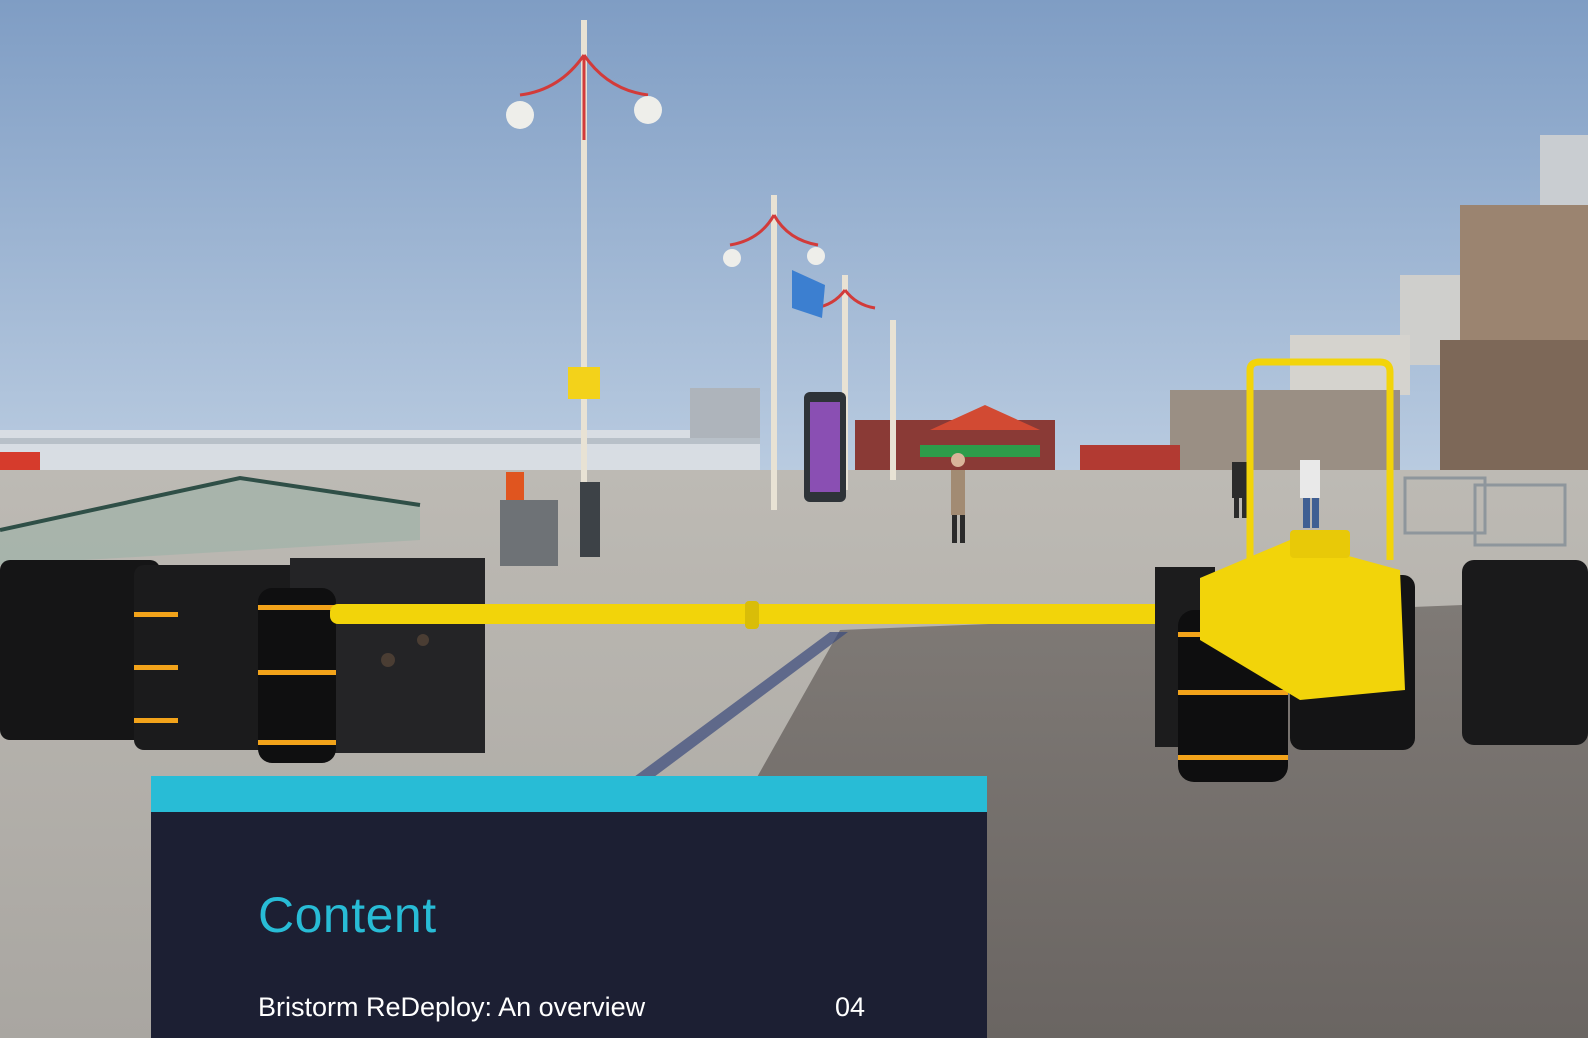 The width and height of the screenshot is (1588, 1038). What do you see at coordinates (850, 1007) in the screenshot?
I see `toc-entry-page-number: 04` at bounding box center [850, 1007].